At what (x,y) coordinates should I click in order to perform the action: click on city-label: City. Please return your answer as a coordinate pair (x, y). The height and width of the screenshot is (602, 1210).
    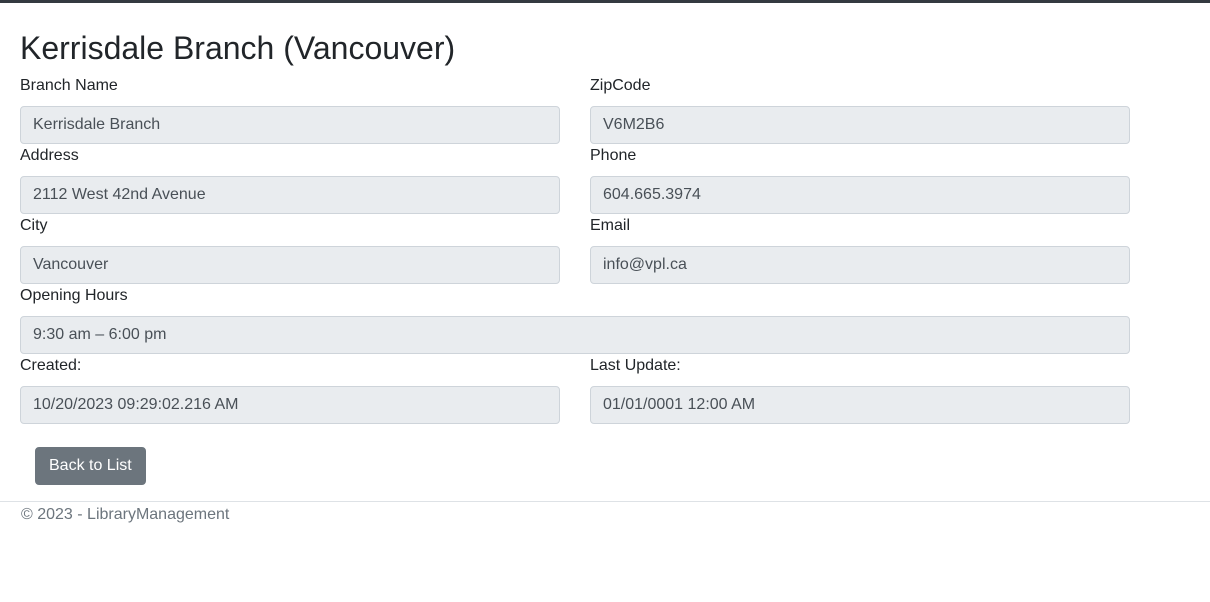
    Looking at the image, I should click on (34, 225).